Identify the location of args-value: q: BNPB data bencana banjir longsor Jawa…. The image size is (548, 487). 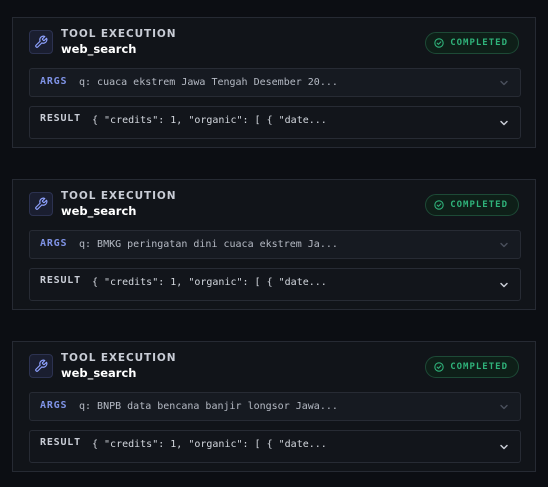
(208, 406).